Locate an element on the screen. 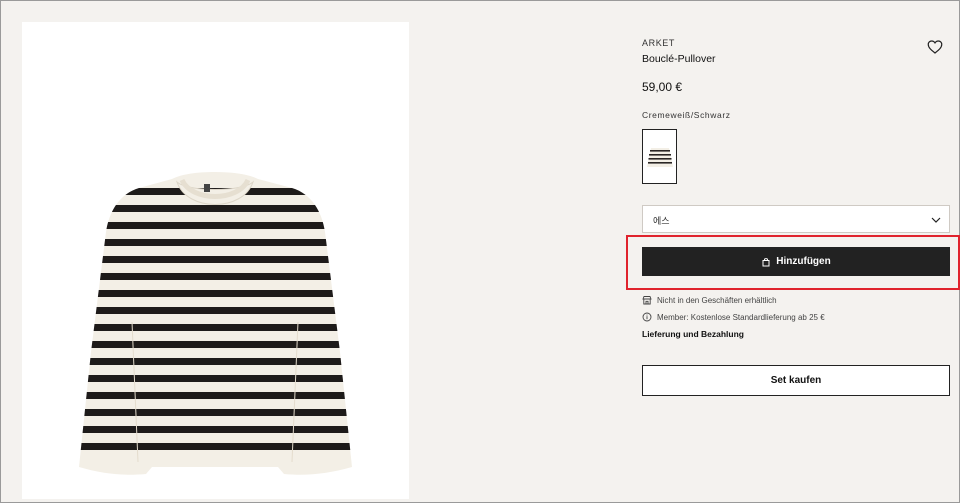 The image size is (960, 503). shopping-bag-icon is located at coordinates (766, 261).